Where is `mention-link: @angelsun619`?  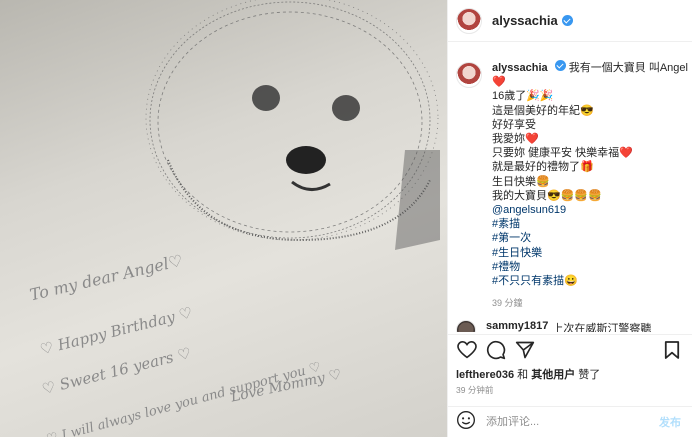 mention-link: @angelsun619 is located at coordinates (590, 210).